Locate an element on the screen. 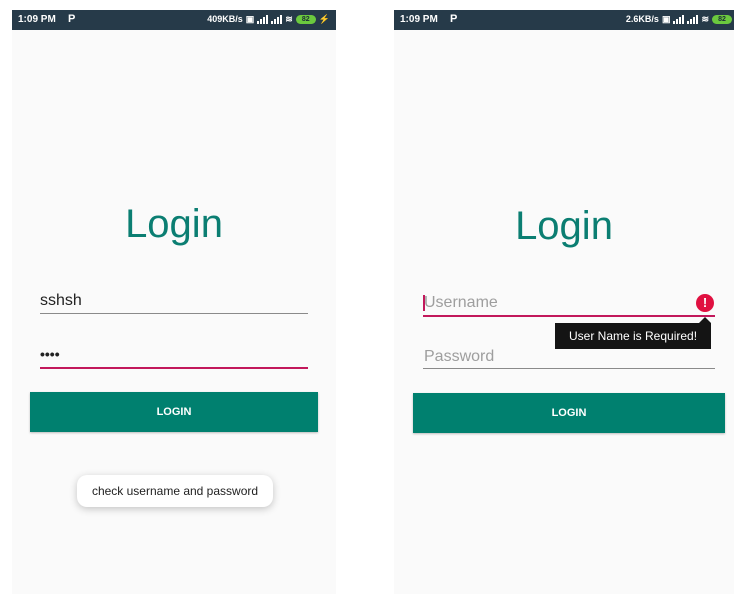 Image resolution: width=734 pixels, height=594 pixels. username-field: sshsh is located at coordinates (61, 301).